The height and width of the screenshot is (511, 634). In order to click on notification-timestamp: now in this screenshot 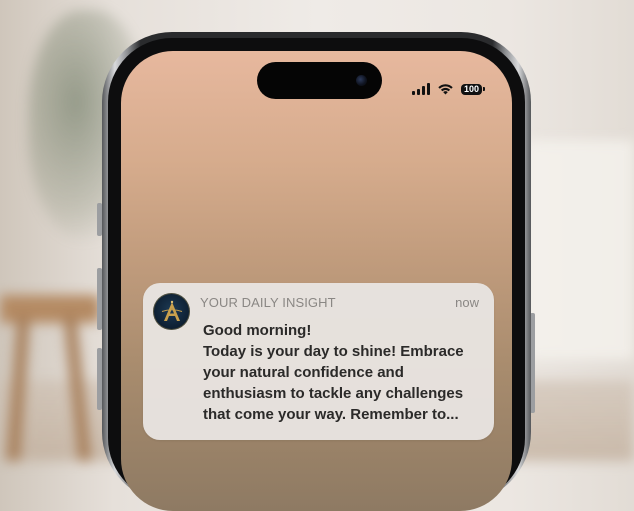, I will do `click(467, 302)`.